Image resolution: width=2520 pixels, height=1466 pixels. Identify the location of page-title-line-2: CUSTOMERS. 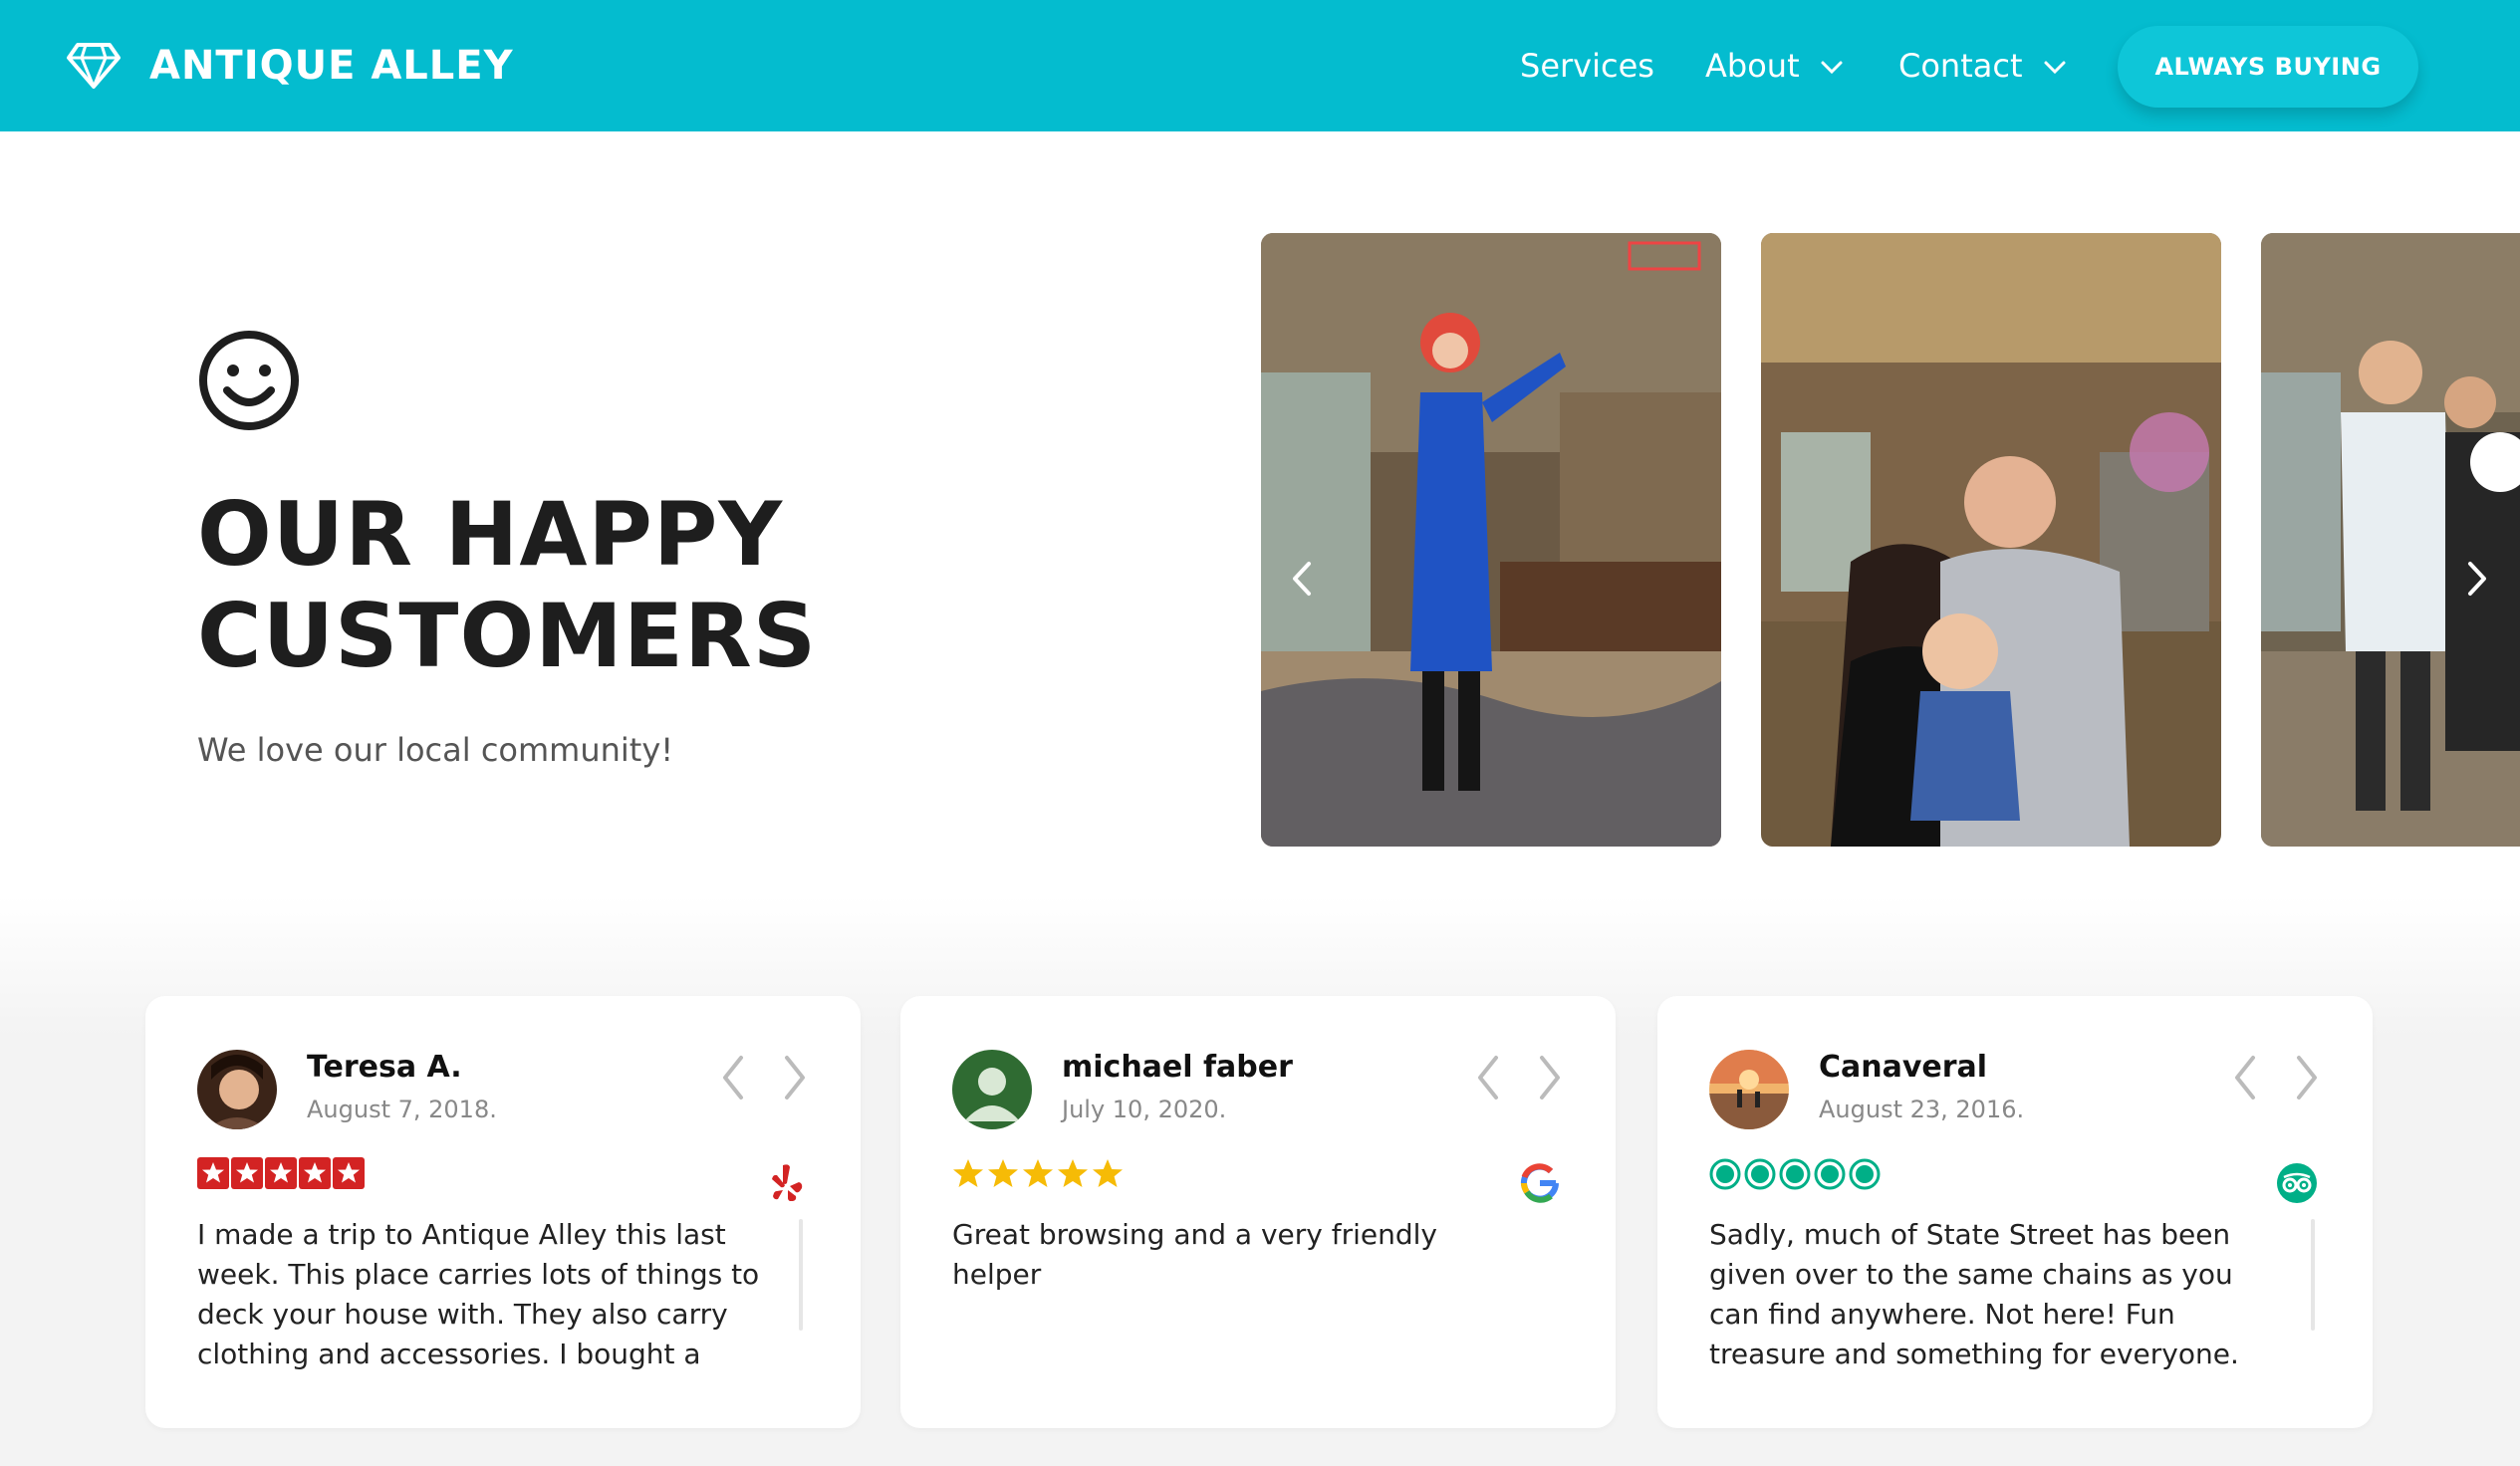
(507, 636).